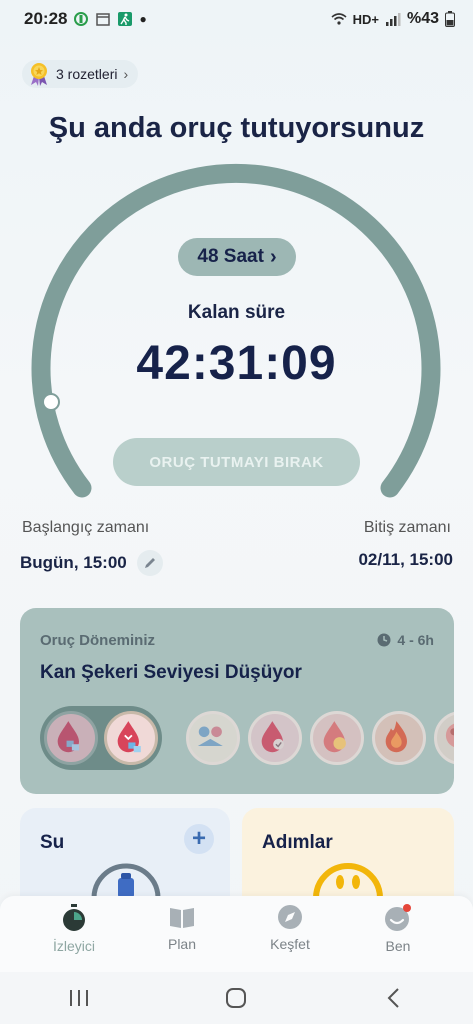  What do you see at coordinates (290, 917) in the screenshot?
I see `compass-icon` at bounding box center [290, 917].